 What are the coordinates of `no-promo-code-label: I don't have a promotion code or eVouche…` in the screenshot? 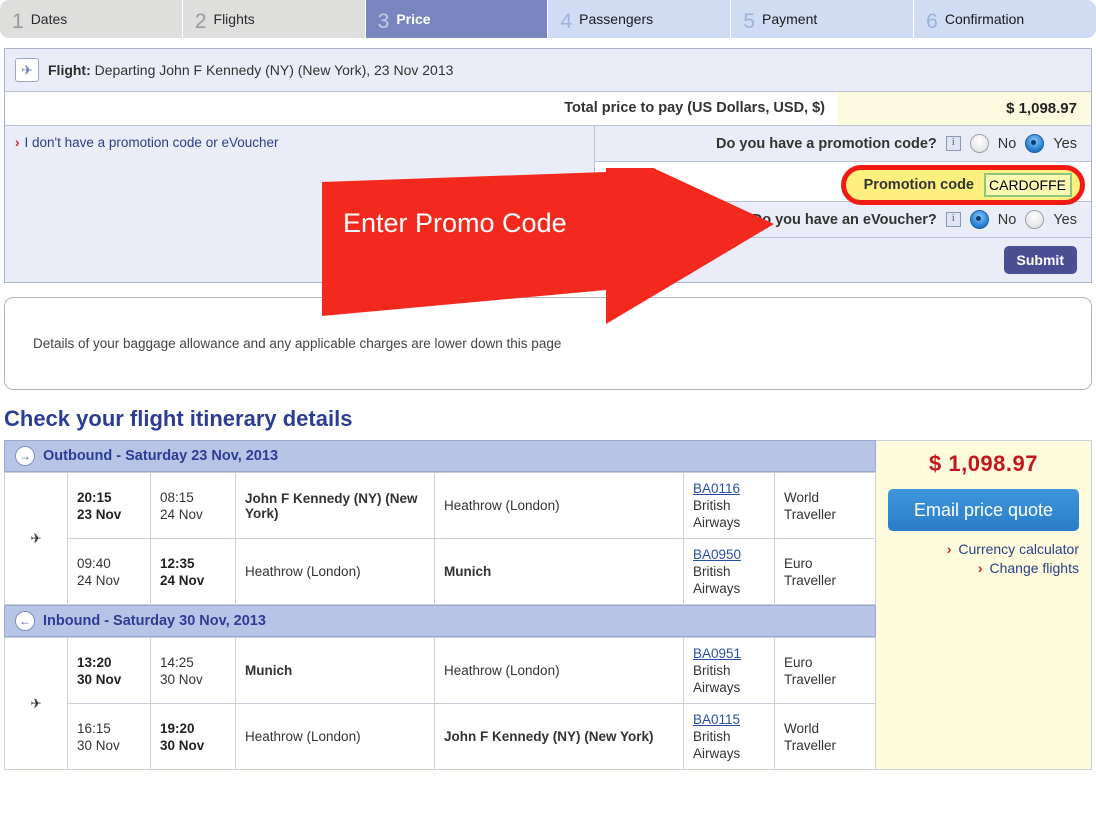 It's located at (151, 142).